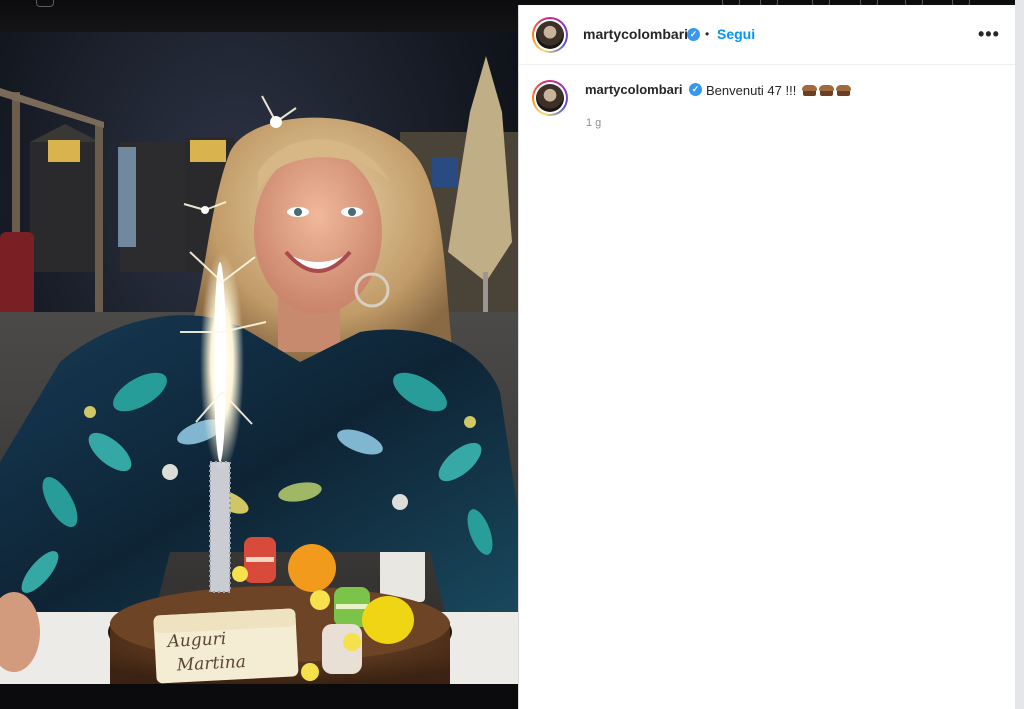 This screenshot has height=709, width=1024. I want to click on cake-text-line2: Martina, so click(210, 664).